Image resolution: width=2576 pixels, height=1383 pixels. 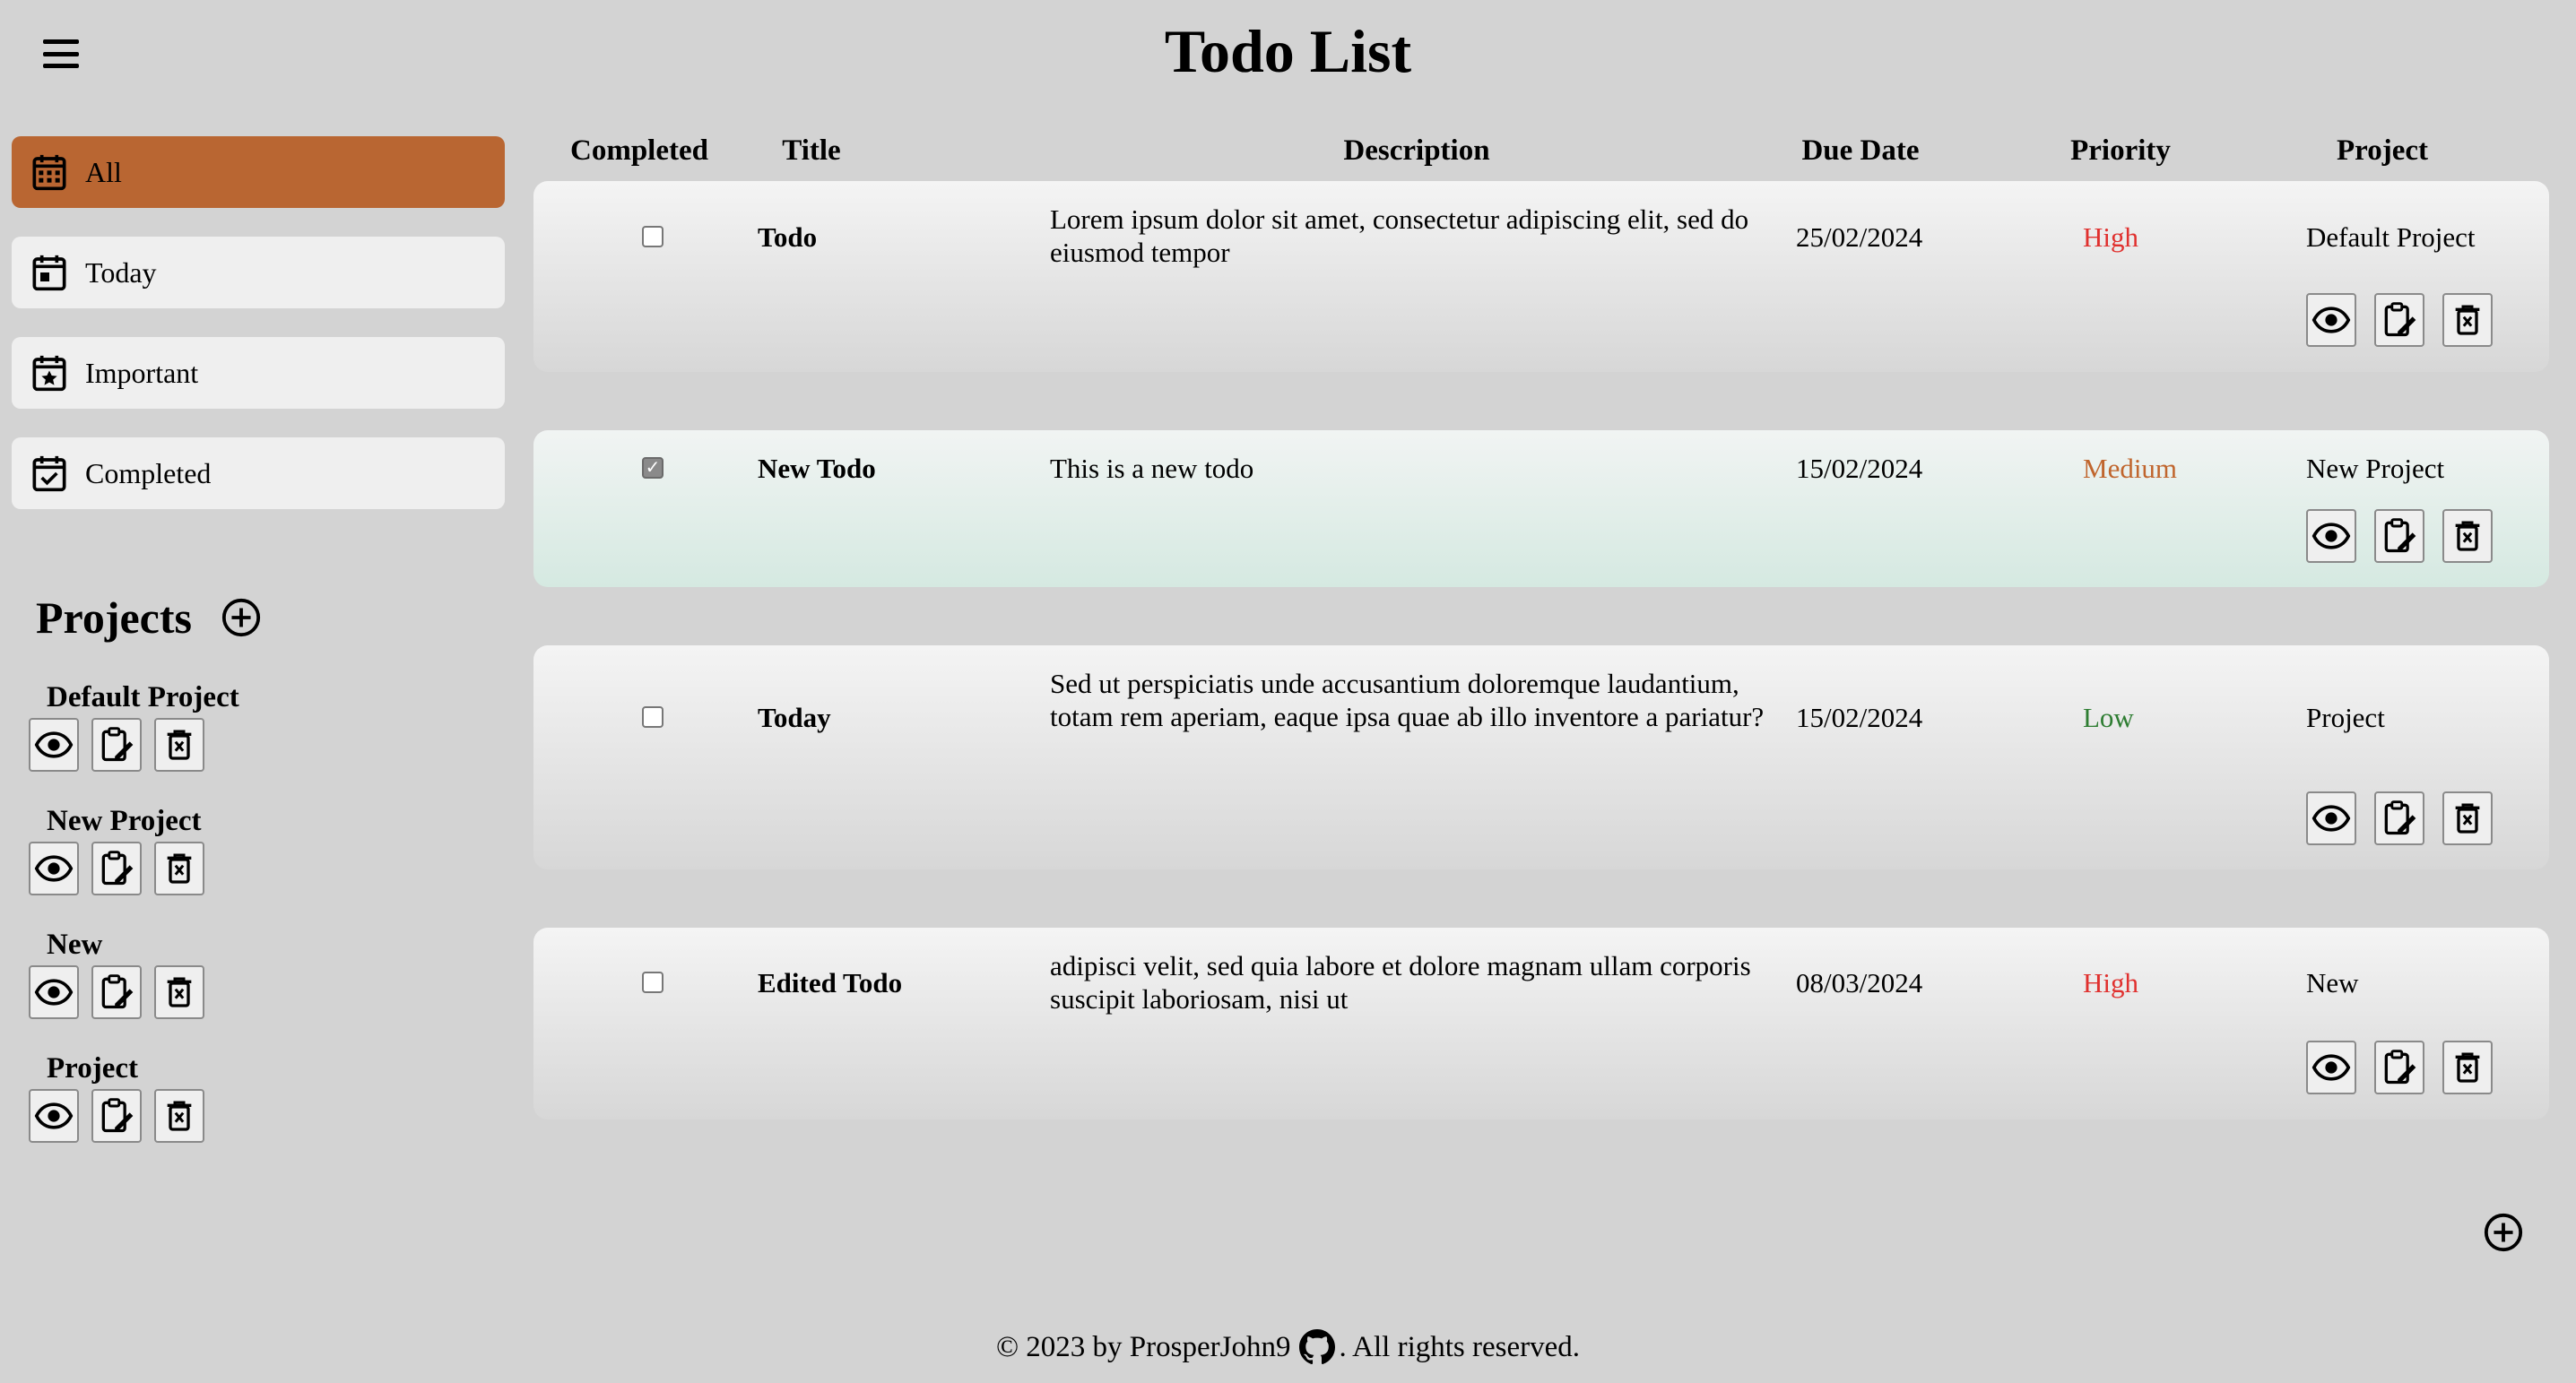 I want to click on project-item: Project, so click(x=116, y=1097).